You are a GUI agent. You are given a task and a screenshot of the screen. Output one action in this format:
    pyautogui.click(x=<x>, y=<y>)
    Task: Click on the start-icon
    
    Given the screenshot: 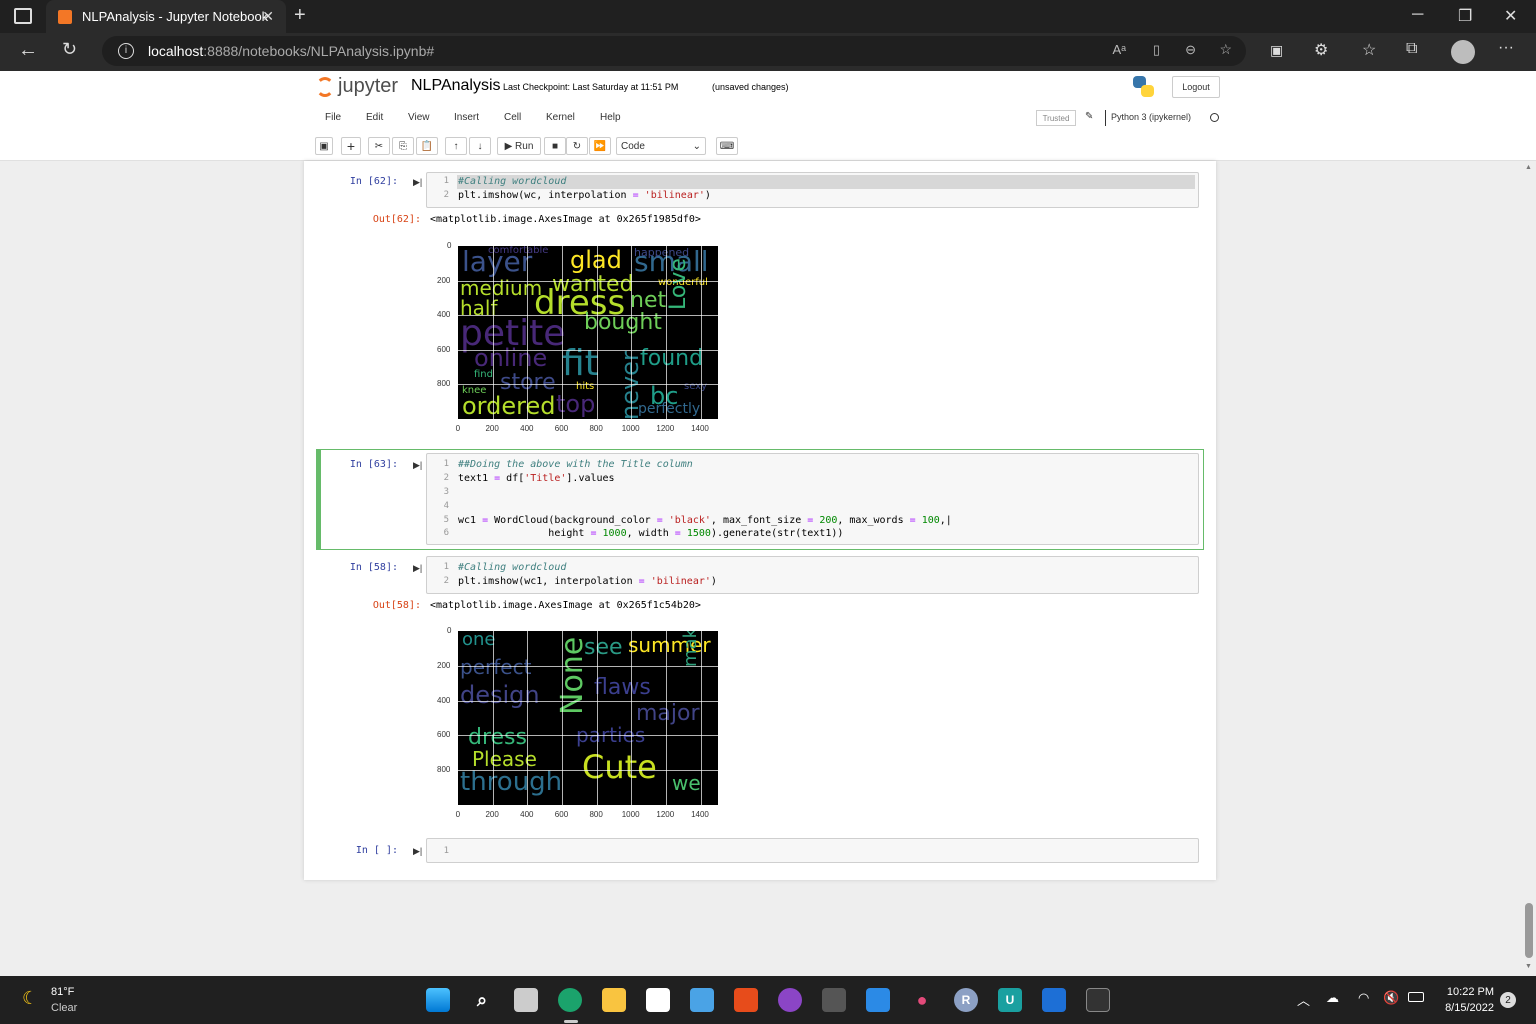 What is the action you would take?
    pyautogui.click(x=438, y=1000)
    